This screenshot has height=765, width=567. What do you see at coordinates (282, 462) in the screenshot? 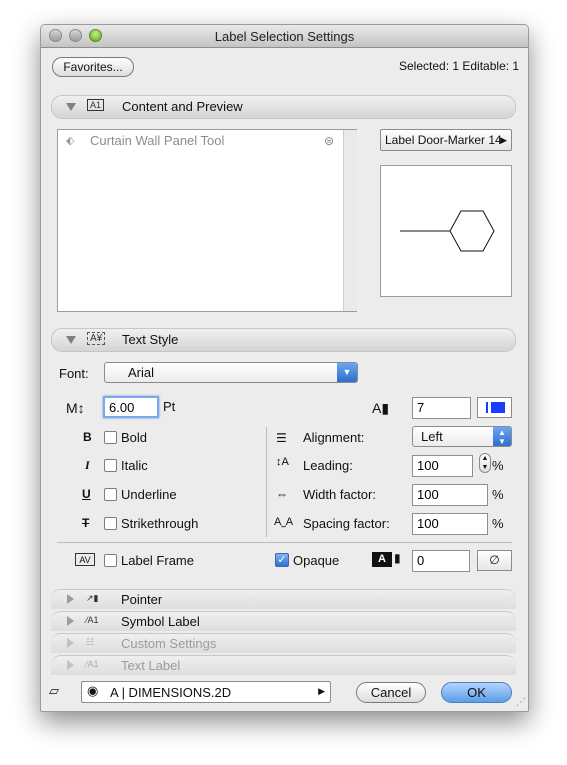
I see `leading-icon: ↕A` at bounding box center [282, 462].